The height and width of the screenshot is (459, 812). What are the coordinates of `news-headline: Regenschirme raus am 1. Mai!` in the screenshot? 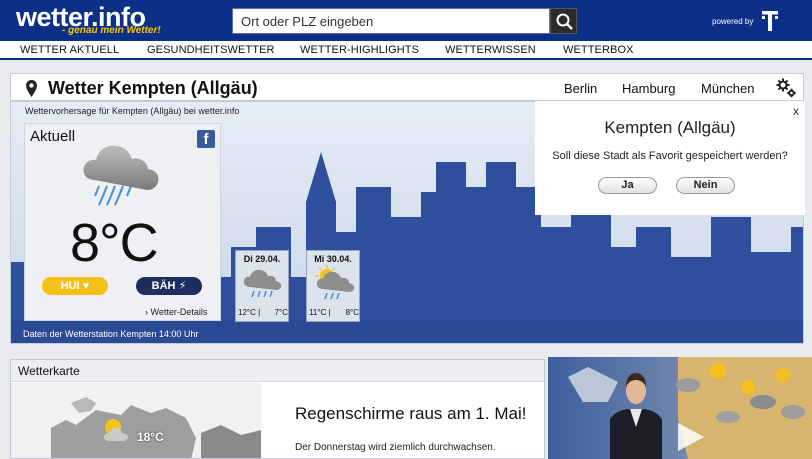 It's located at (410, 414).